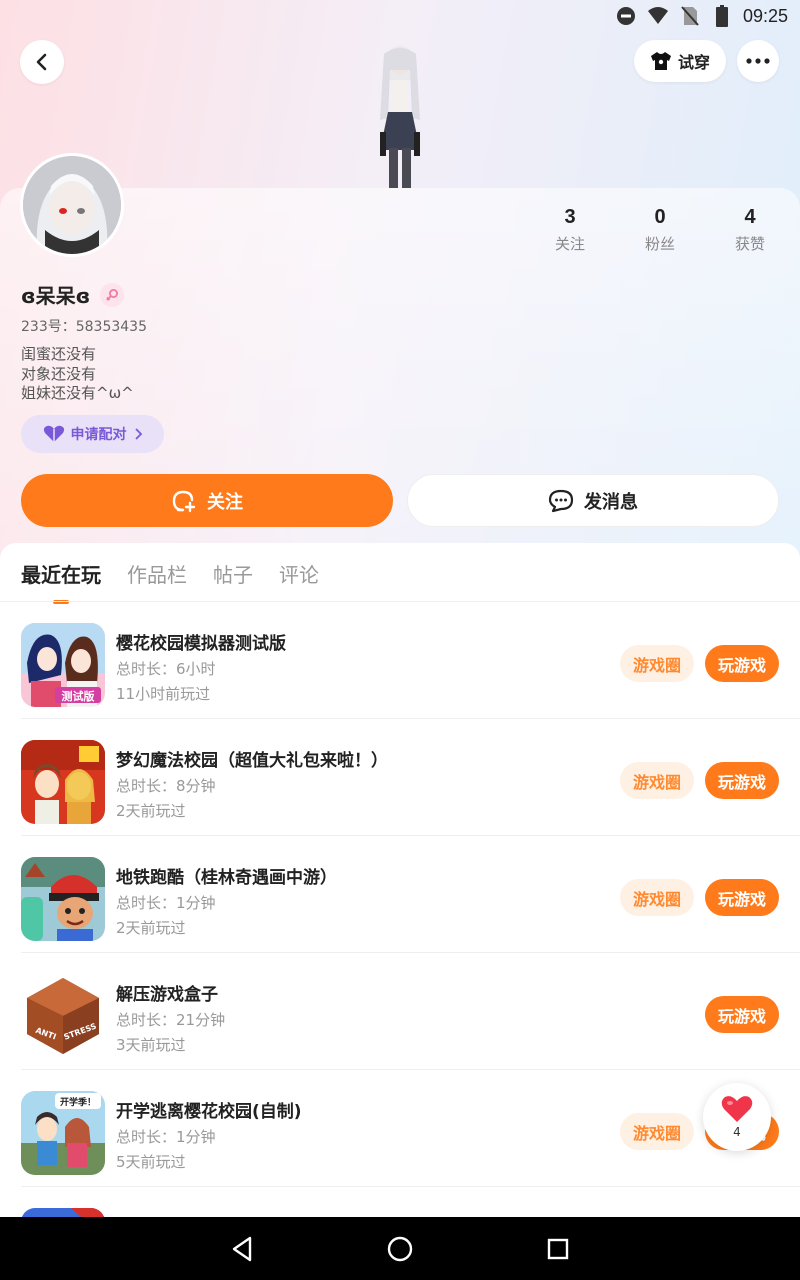 Image resolution: width=800 pixels, height=1280 pixels. What do you see at coordinates (722, 16) in the screenshot?
I see `battery-icon` at bounding box center [722, 16].